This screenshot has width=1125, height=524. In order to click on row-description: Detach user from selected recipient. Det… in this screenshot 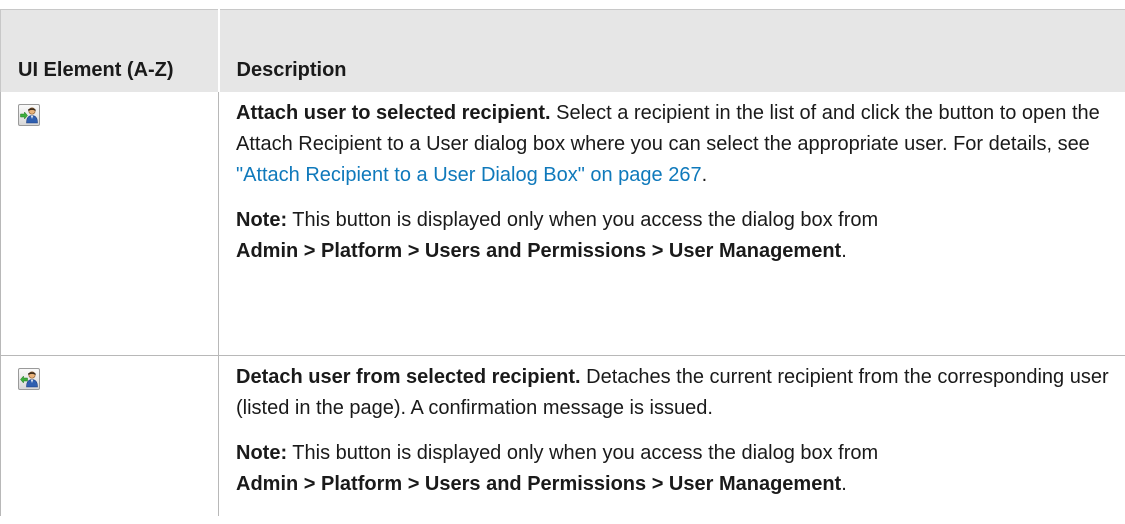, I will do `click(676, 393)`.